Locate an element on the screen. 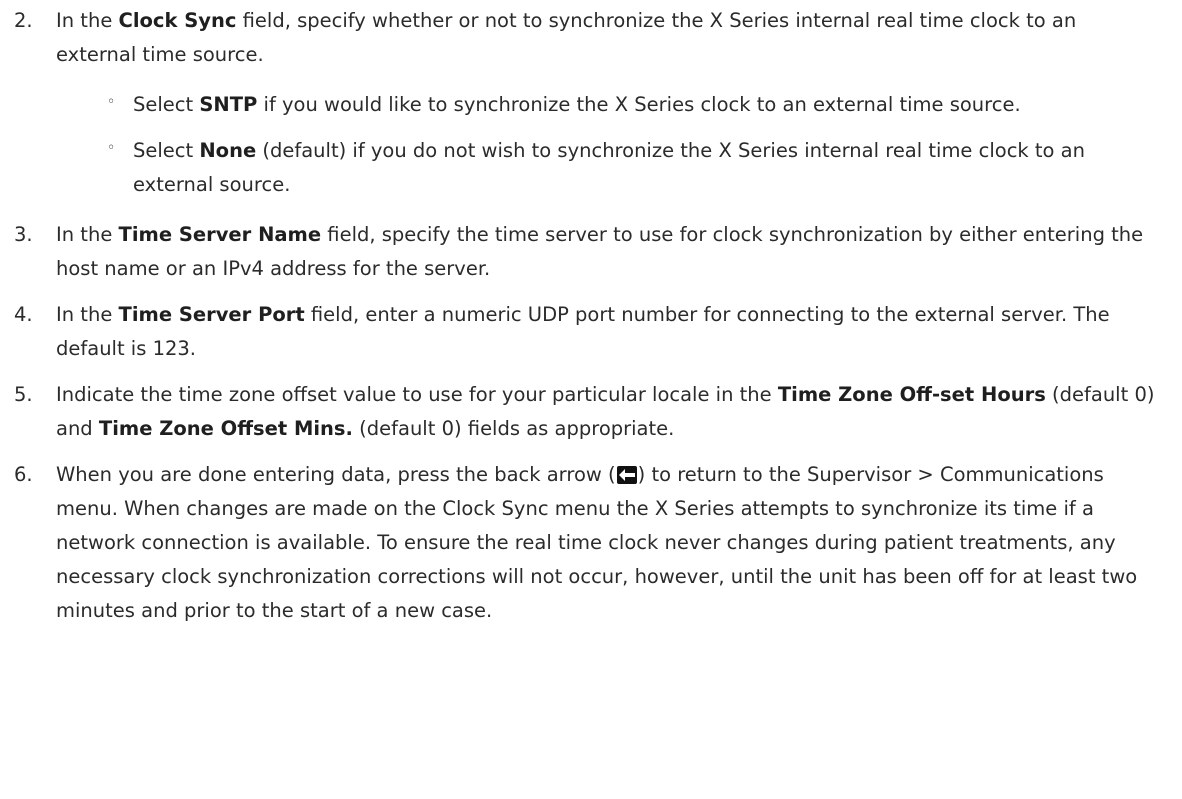  step-number: 5. is located at coordinates (23, 394).